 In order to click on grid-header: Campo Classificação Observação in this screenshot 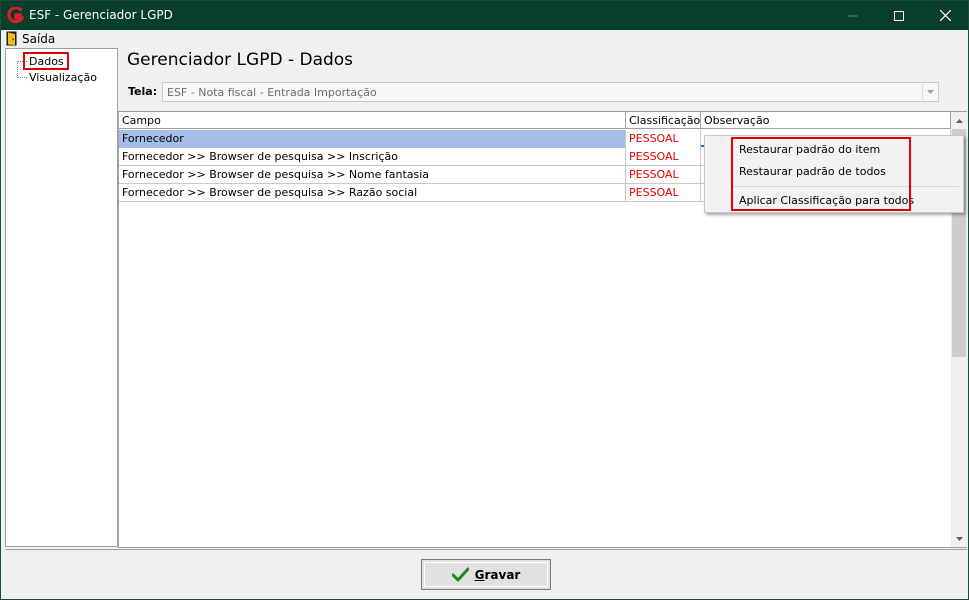, I will do `click(535, 120)`.